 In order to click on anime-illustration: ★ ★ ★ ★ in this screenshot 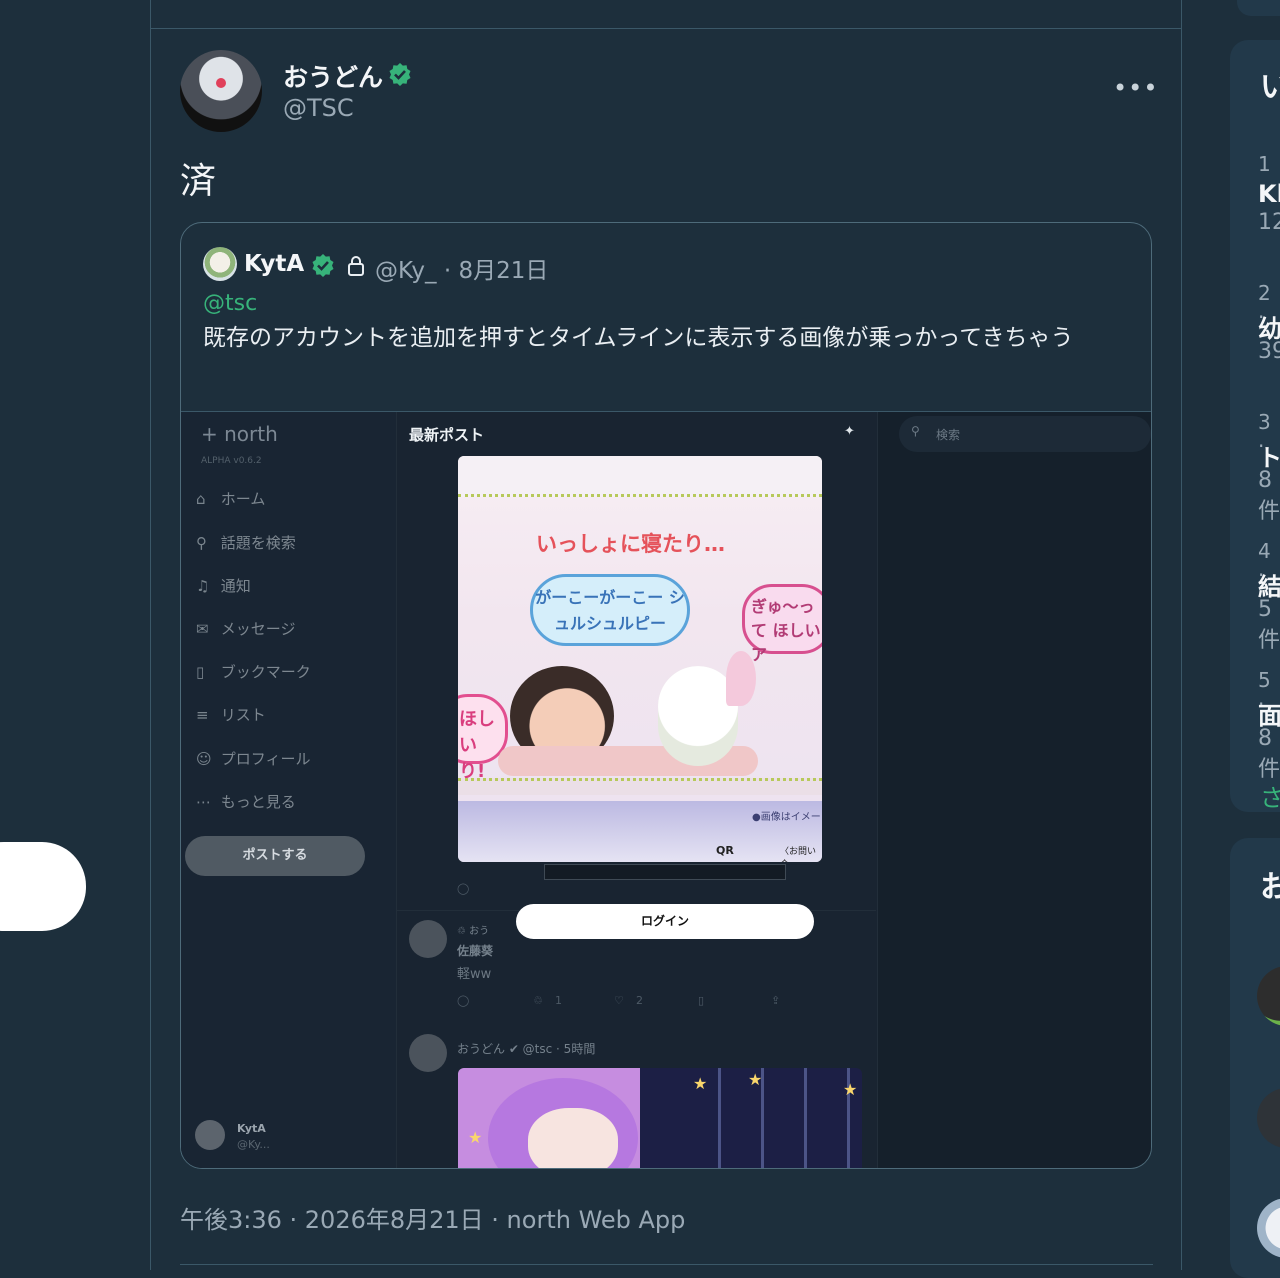, I will do `click(660, 1118)`.